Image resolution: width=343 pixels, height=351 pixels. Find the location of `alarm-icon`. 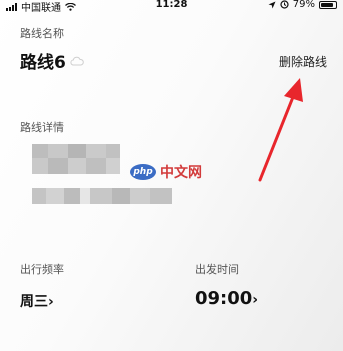

alarm-icon is located at coordinates (284, 4).